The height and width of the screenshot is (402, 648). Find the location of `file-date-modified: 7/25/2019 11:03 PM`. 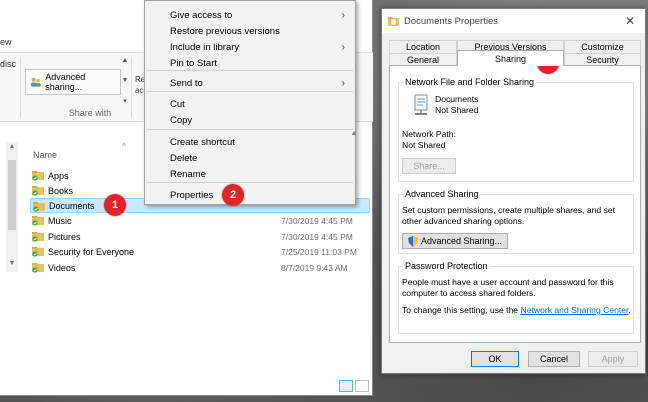

file-date-modified: 7/25/2019 11:03 PM is located at coordinates (319, 251).